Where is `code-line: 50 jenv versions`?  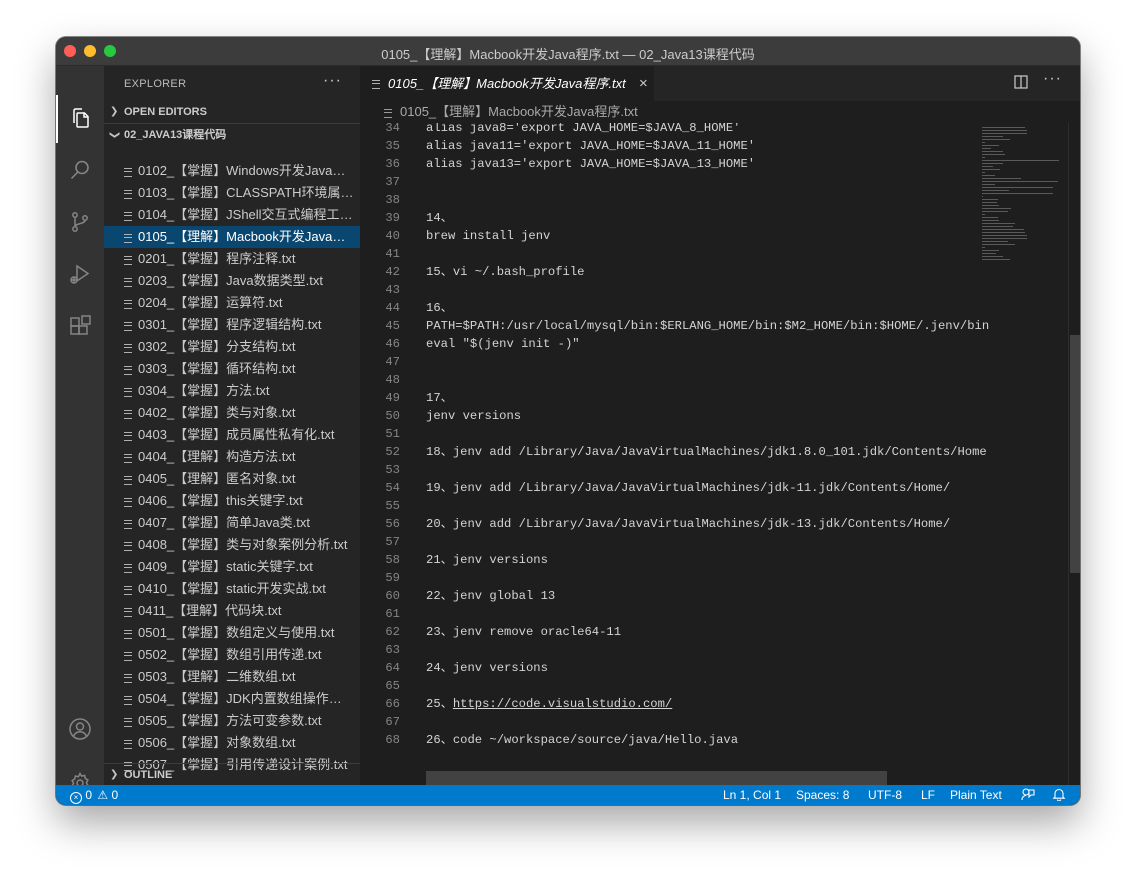
code-line: 50 jenv versions is located at coordinates (670, 416).